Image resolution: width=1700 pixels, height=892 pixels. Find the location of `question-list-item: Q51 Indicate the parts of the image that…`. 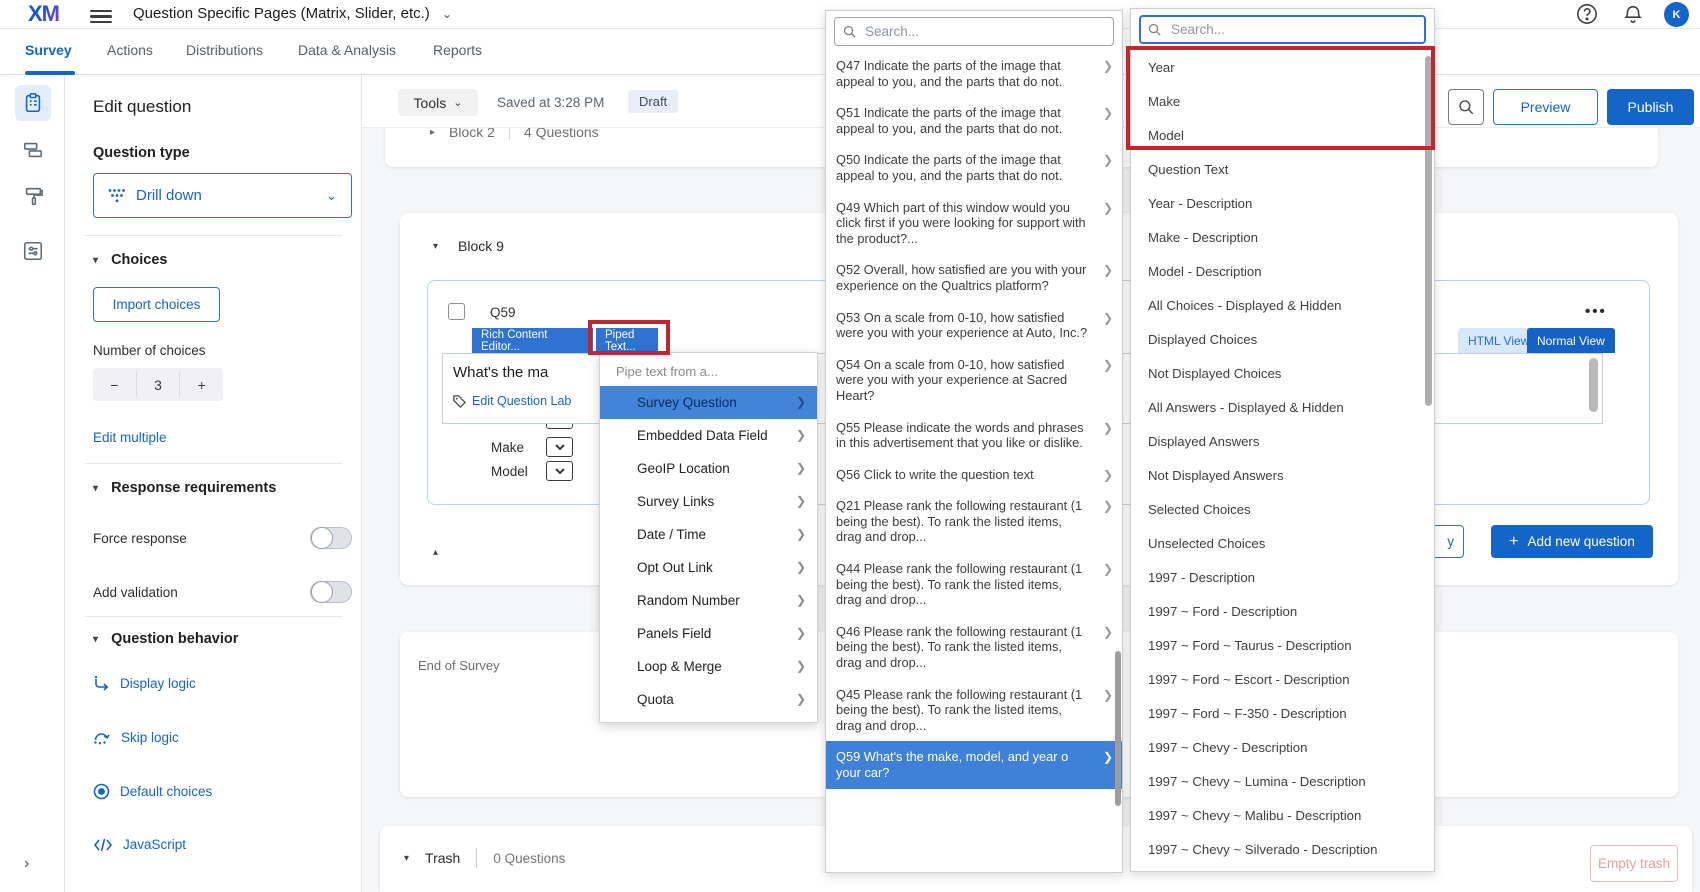

question-list-item: Q51 Indicate the parts of the image that… is located at coordinates (974, 120).